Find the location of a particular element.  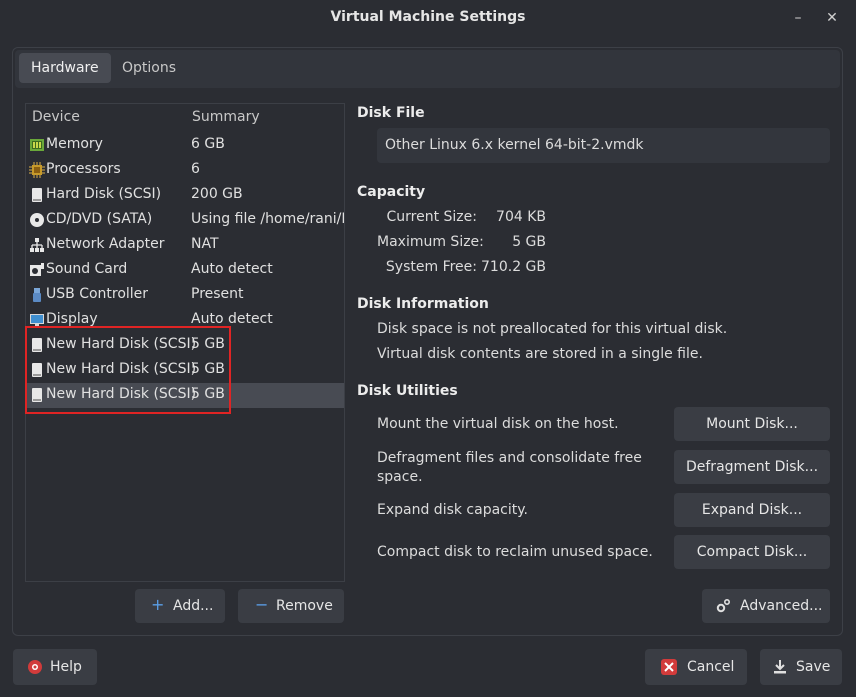

help-icon is located at coordinates (35, 667).